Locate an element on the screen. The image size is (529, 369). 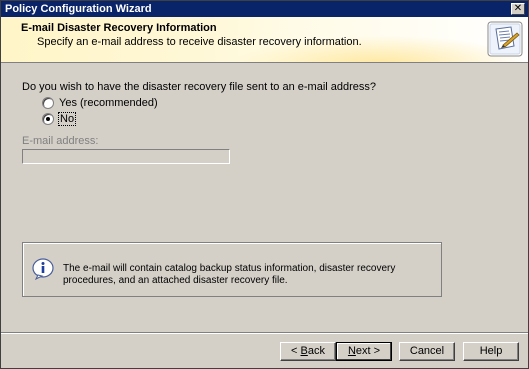
radio-no-label: No is located at coordinates (67, 119).